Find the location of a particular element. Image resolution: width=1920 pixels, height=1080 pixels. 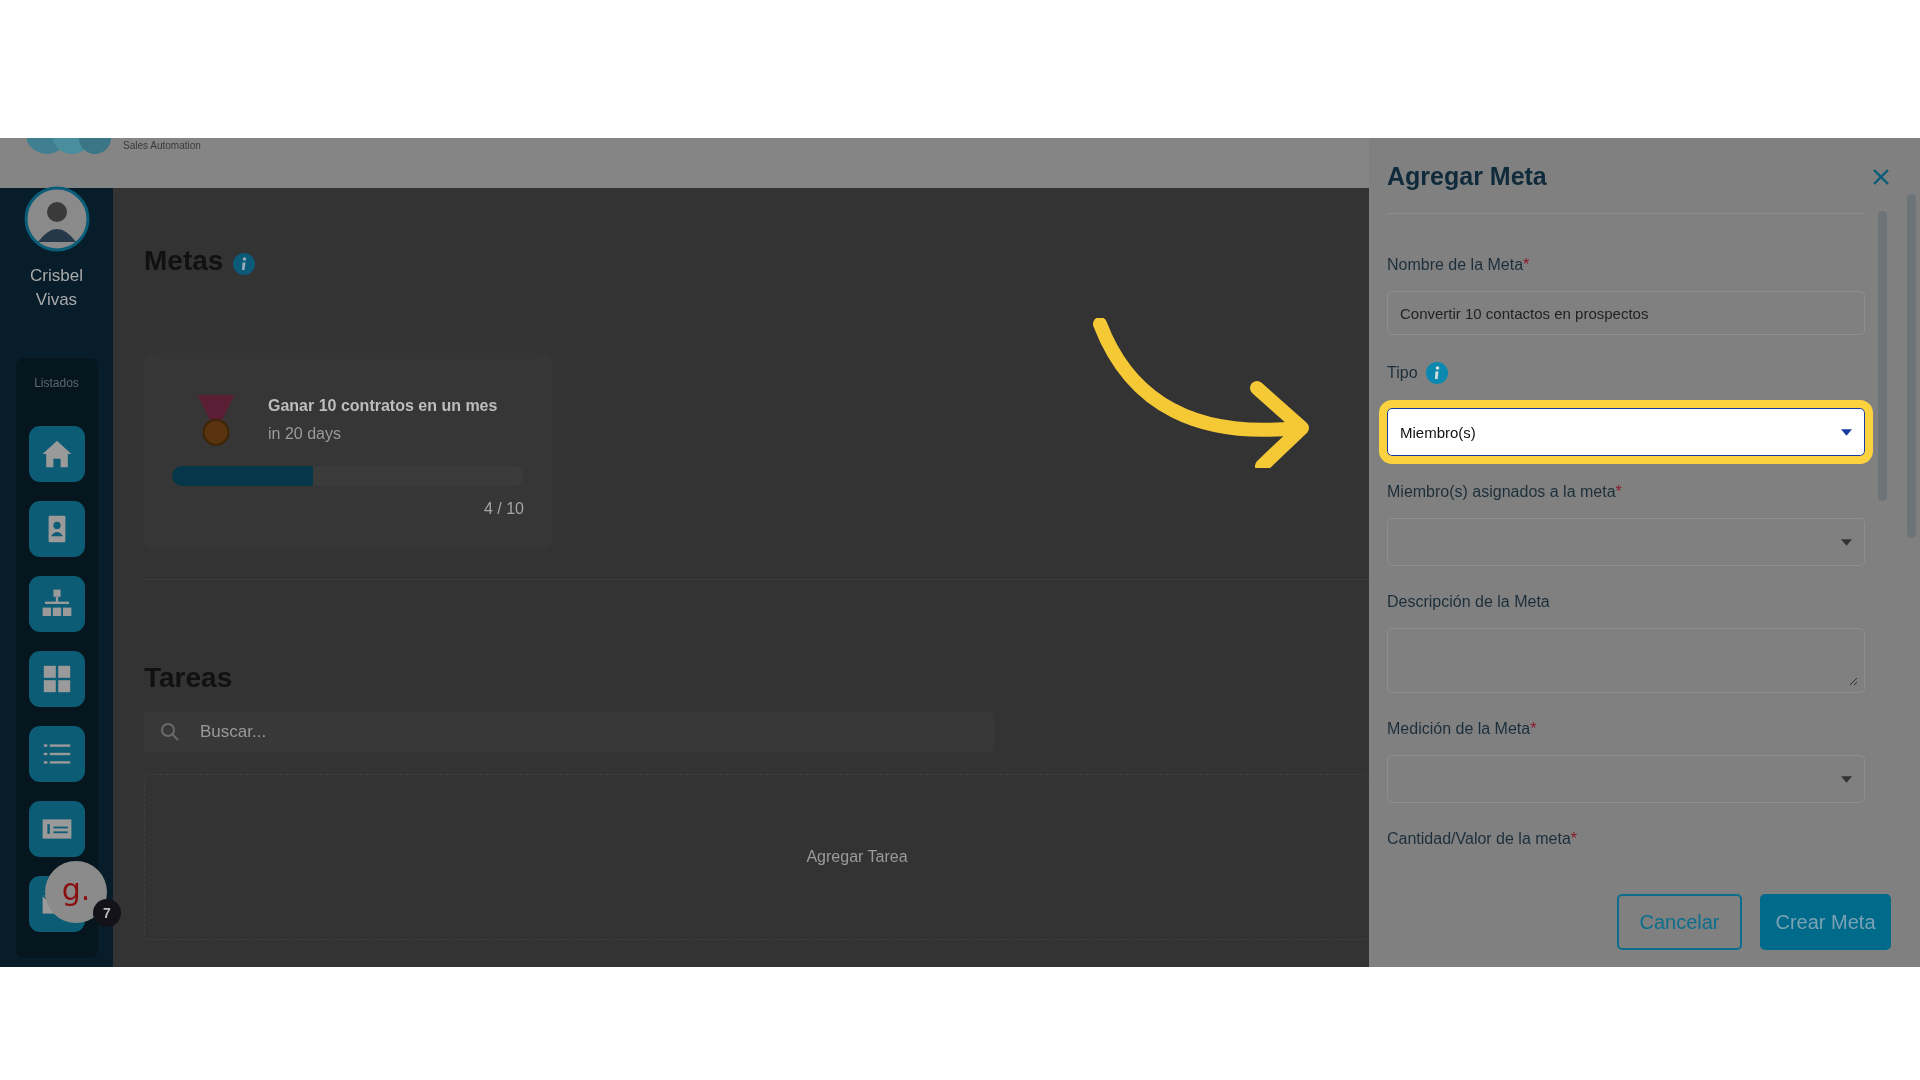

goal-count-text: 4 / 10 is located at coordinates (503, 509).